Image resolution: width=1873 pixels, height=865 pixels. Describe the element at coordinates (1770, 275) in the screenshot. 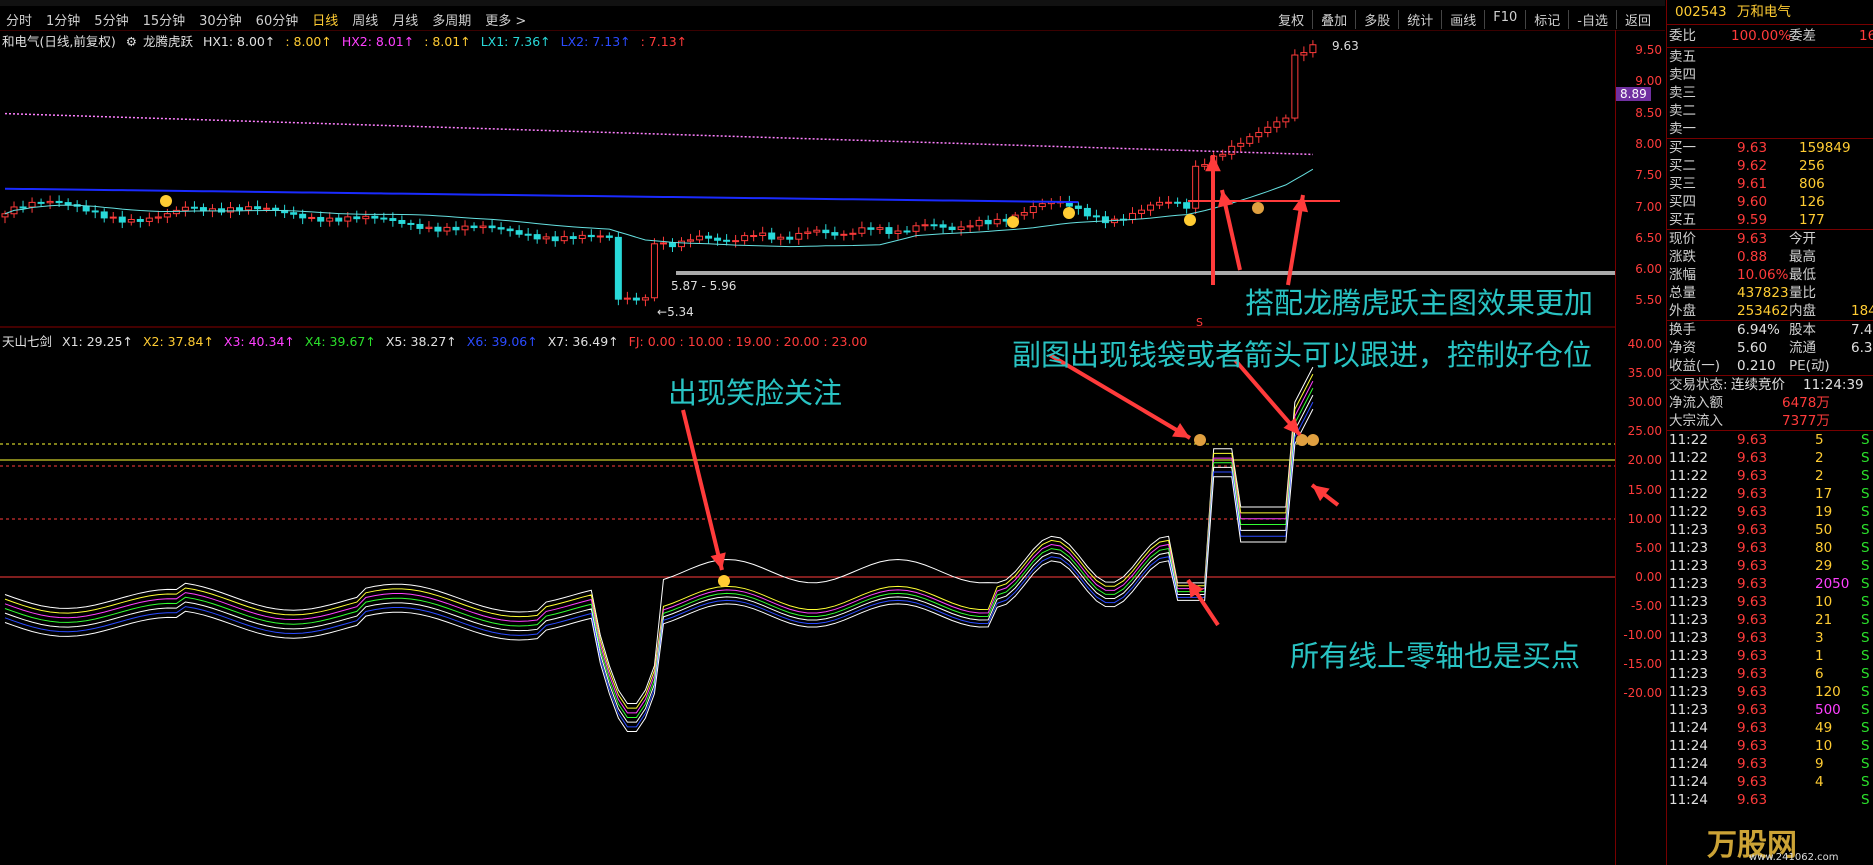

I see `quote-row: 涨幅 10.06% 最低` at that location.